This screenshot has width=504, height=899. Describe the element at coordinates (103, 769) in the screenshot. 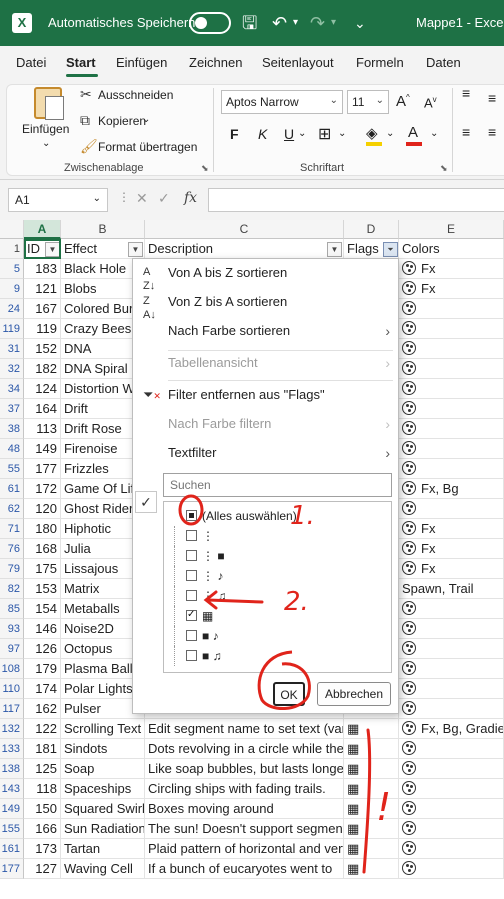

I see `cell-effect: Soap` at that location.